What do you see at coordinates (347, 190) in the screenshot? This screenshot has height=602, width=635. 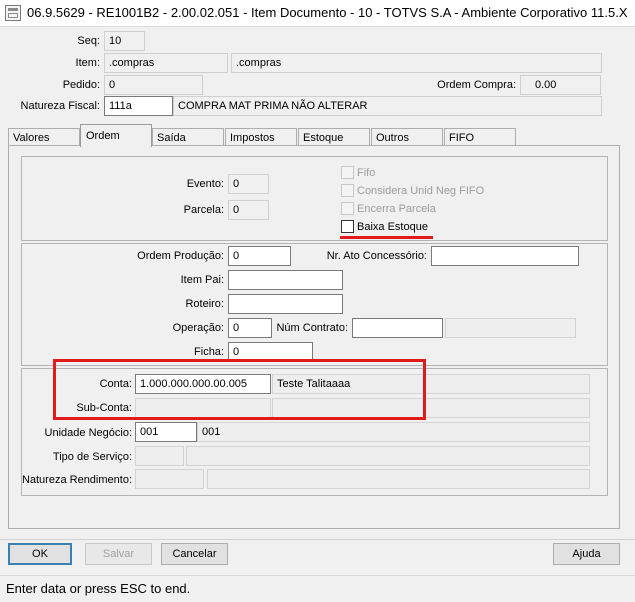 I see `considera-unid-neg-fifo-checkbox` at bounding box center [347, 190].